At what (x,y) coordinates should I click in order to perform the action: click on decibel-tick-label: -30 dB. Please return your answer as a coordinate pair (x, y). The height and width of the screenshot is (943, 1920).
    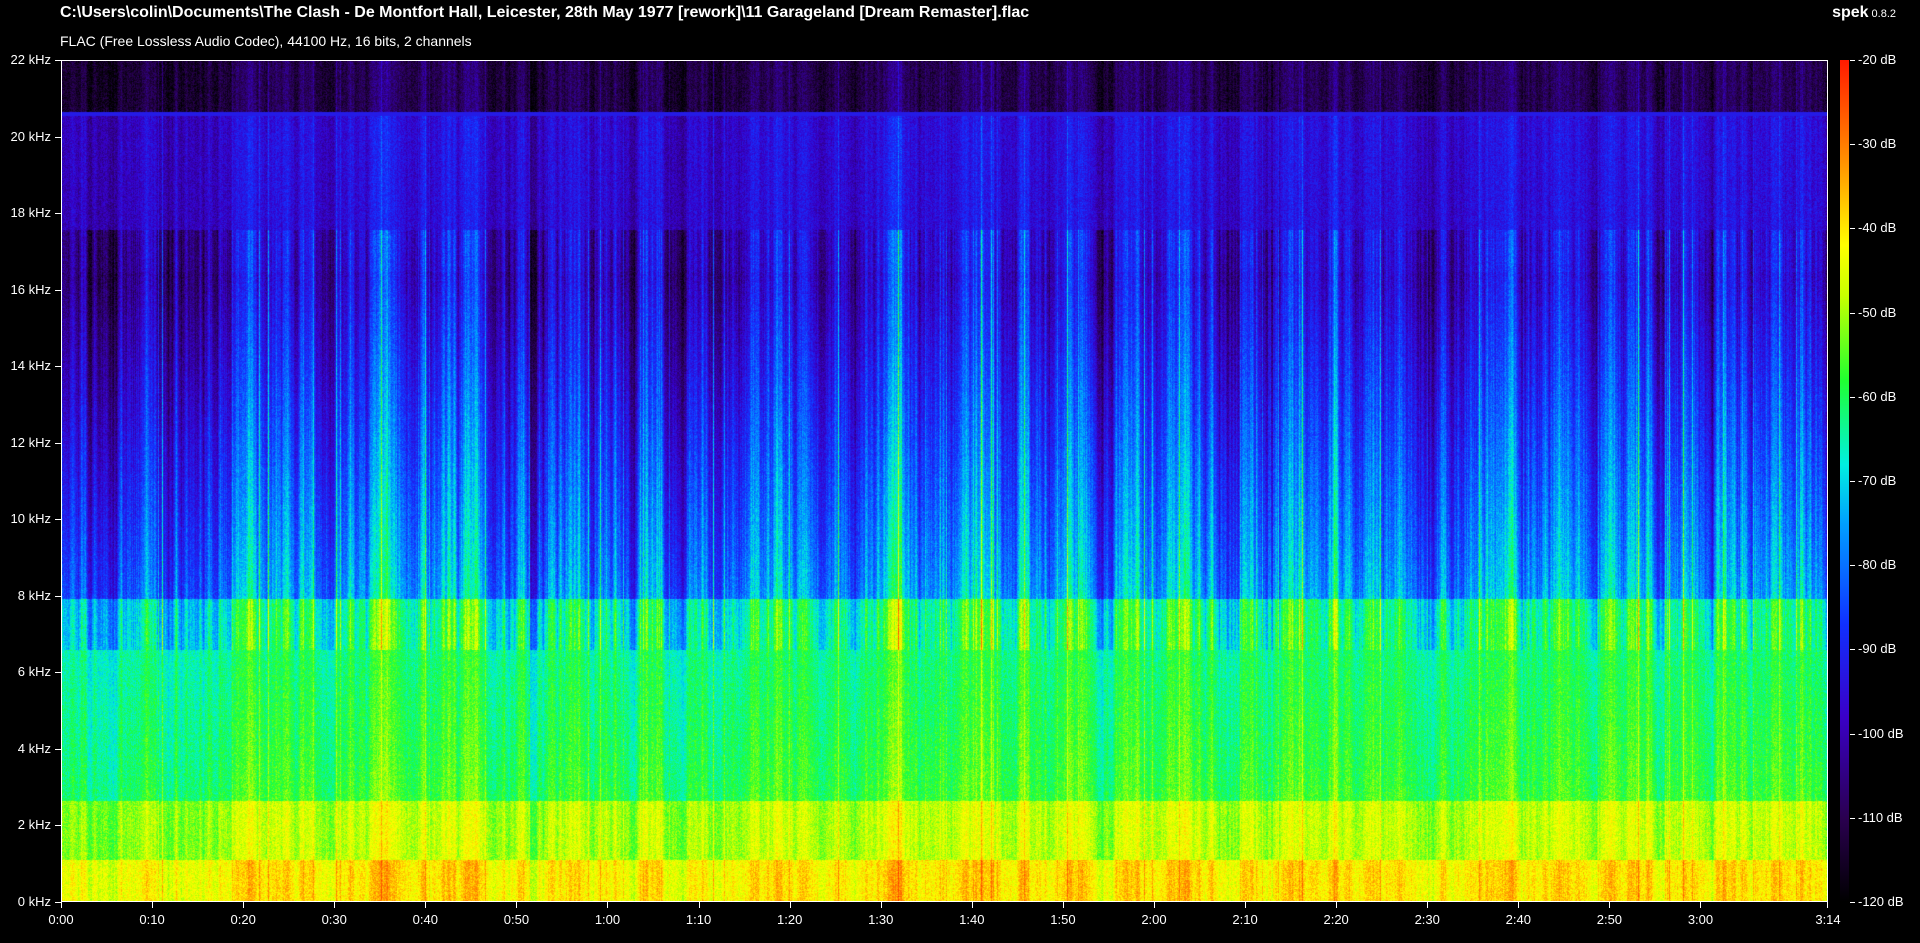
    Looking at the image, I should click on (1877, 144).